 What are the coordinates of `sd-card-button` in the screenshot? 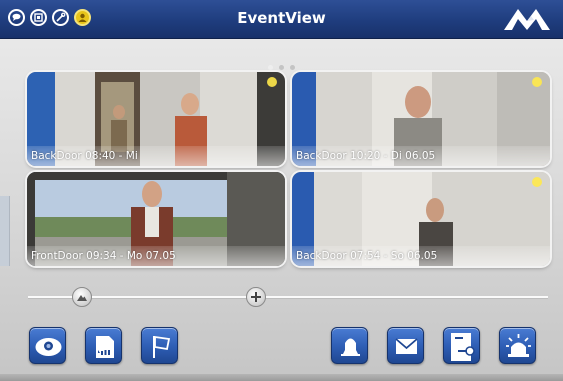 It's located at (103, 345).